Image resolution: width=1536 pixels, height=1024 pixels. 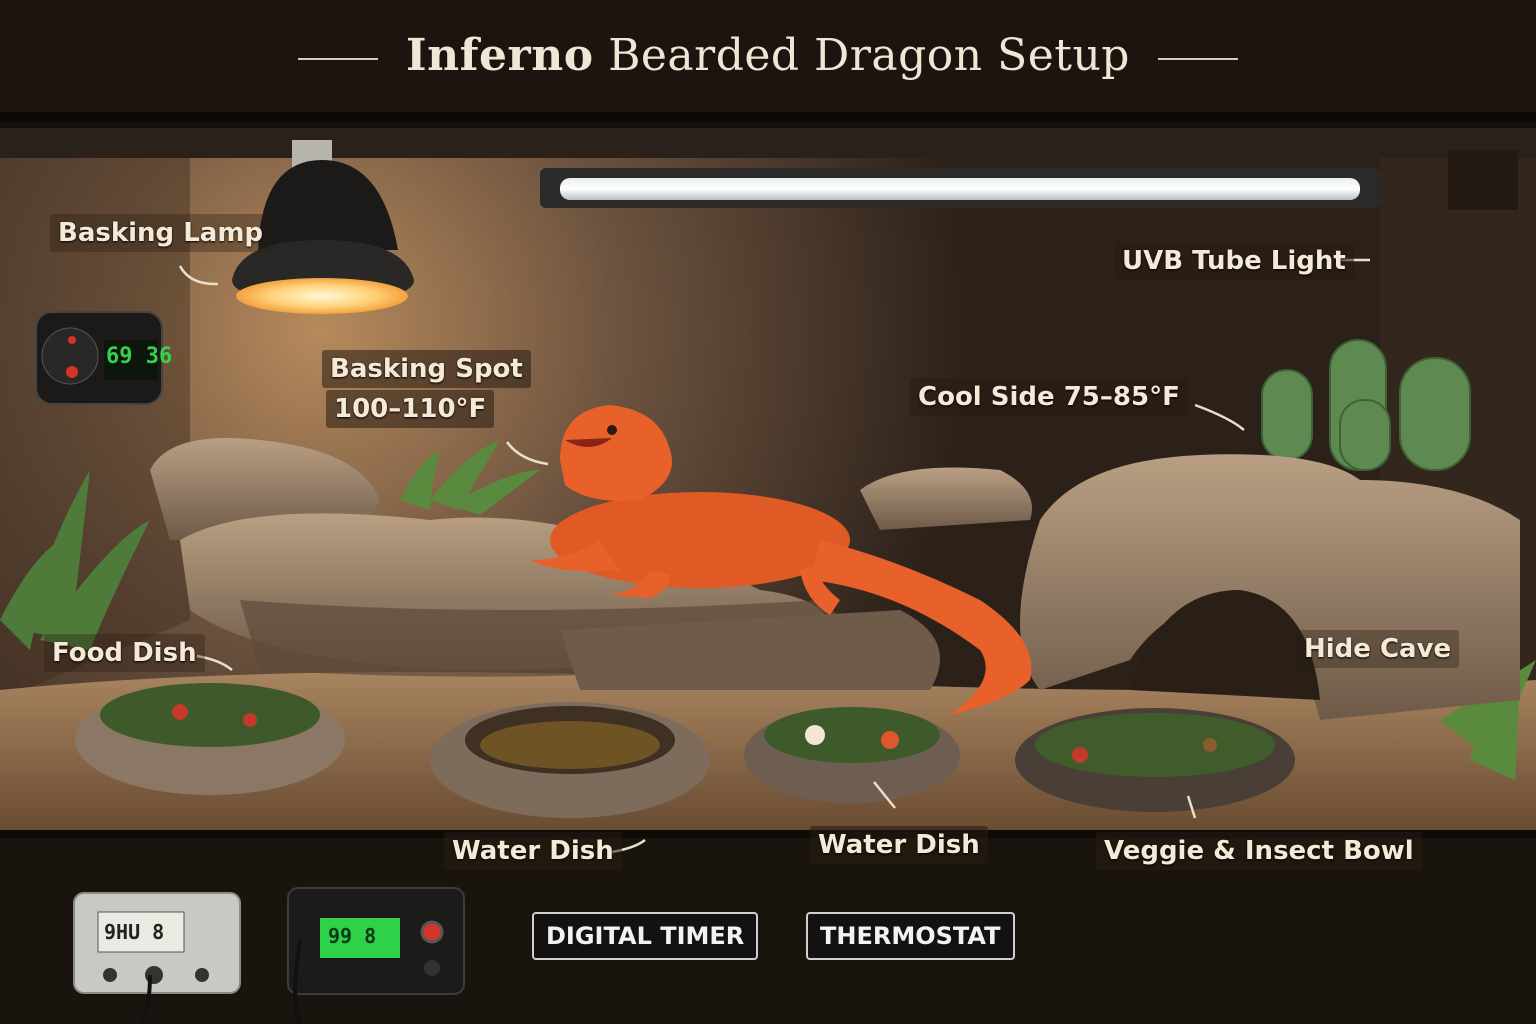 What do you see at coordinates (426, 369) in the screenshot?
I see `callout-basking-spot-name: Basking Spot` at bounding box center [426, 369].